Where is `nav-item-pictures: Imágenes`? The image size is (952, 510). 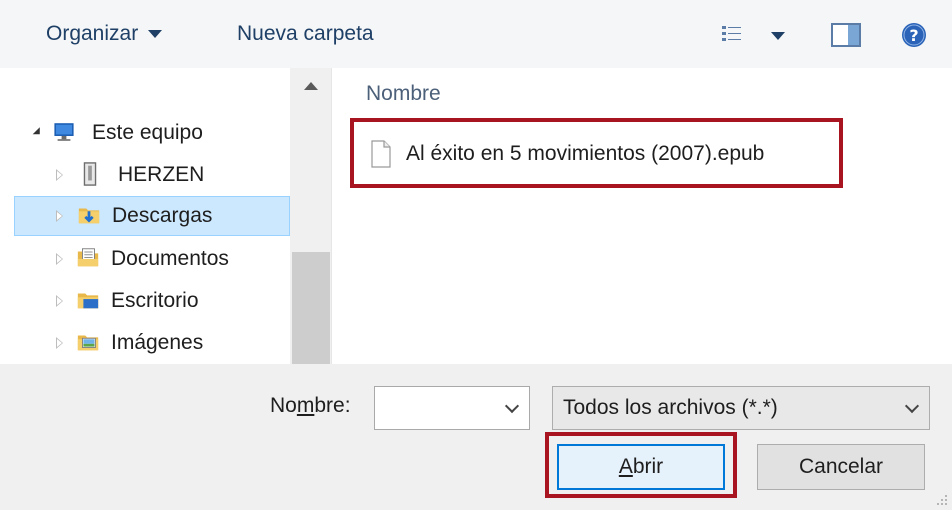 nav-item-pictures: Imágenes is located at coordinates (145, 343).